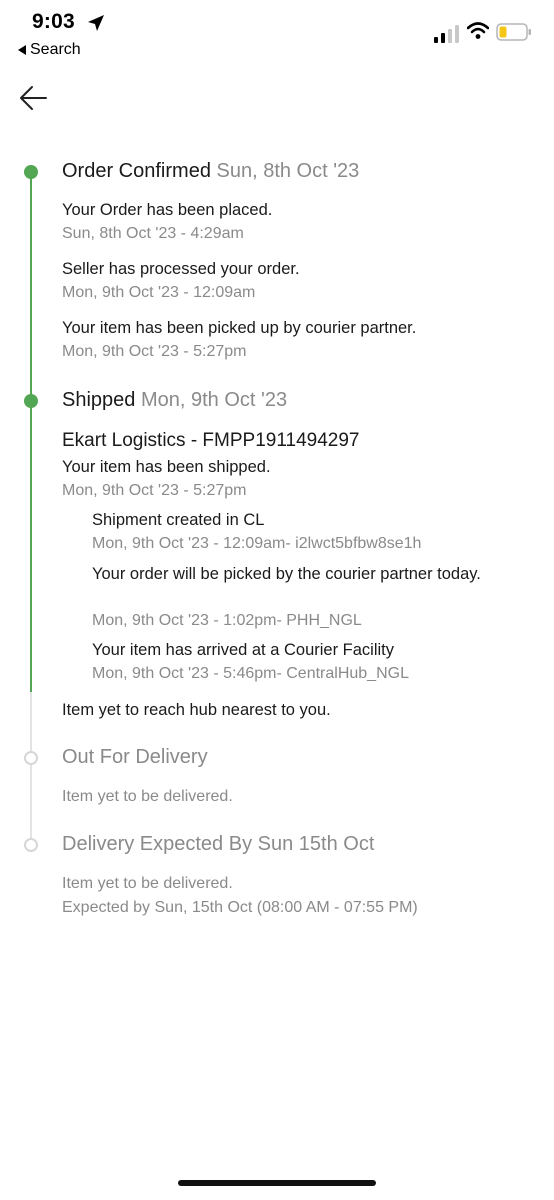  What do you see at coordinates (288, 171) in the screenshot?
I see `order-confirmed-date: Sun, 8th Oct '23` at bounding box center [288, 171].